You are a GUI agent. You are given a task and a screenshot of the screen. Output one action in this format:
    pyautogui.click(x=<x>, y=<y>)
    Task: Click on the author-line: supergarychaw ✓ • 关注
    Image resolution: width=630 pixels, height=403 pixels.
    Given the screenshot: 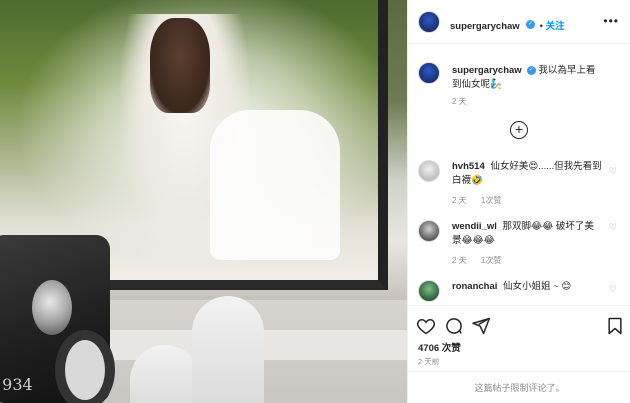 What is the action you would take?
    pyautogui.click(x=507, y=25)
    